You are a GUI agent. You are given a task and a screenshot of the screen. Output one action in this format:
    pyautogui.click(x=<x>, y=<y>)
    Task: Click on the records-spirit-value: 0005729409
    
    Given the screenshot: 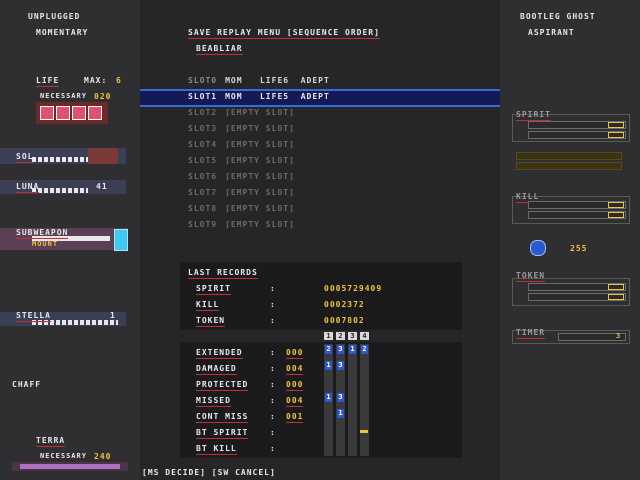 What is the action you would take?
    pyautogui.click(x=353, y=288)
    